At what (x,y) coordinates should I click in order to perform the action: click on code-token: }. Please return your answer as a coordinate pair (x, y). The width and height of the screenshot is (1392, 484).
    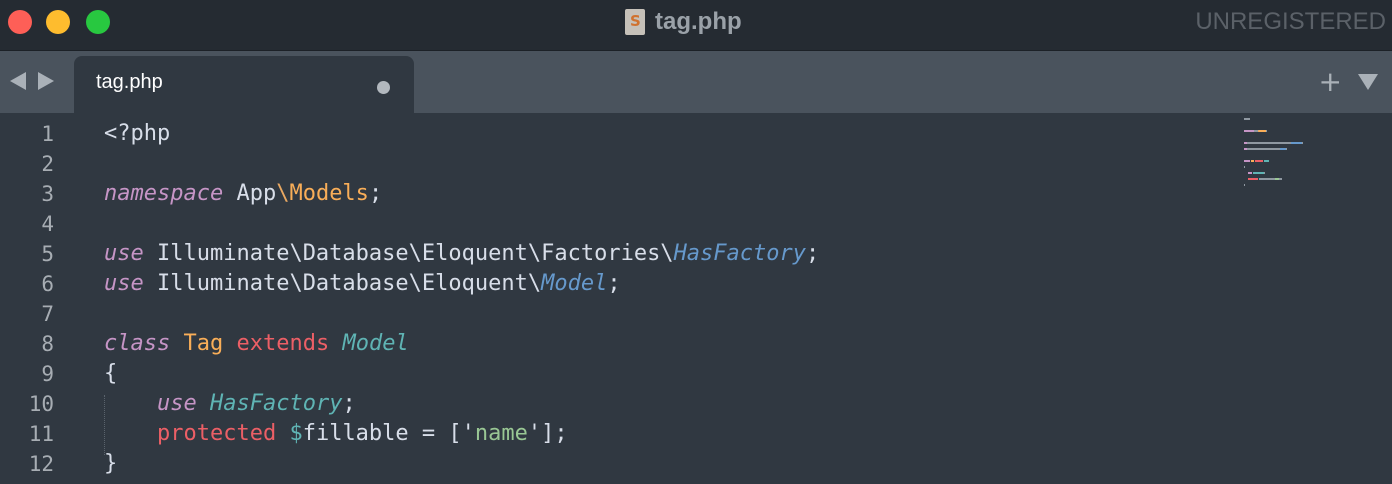
    Looking at the image, I should click on (111, 463).